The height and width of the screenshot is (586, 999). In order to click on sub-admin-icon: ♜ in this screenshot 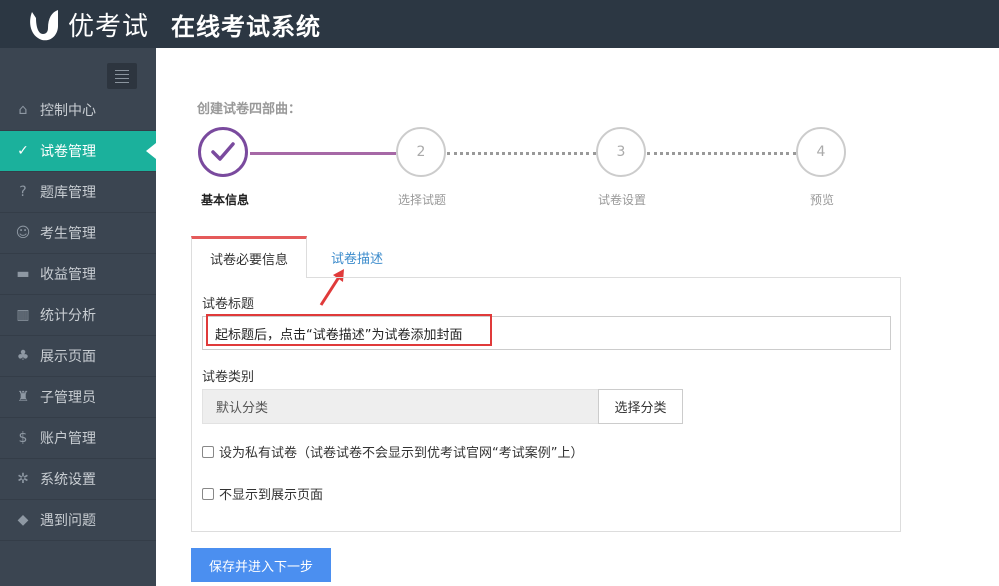, I will do `click(23, 397)`.